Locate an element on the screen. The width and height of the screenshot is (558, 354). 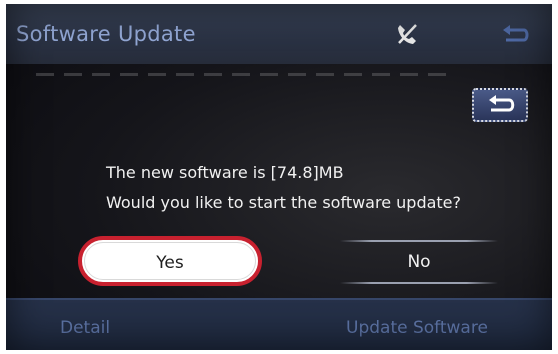
yes-button: Yes is located at coordinates (170, 261).